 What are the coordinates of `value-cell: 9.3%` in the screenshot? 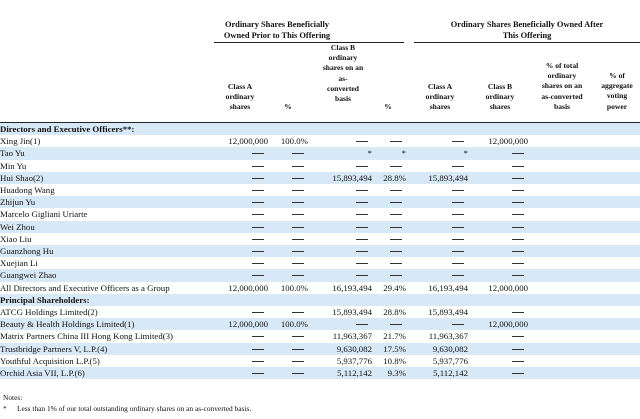 It's located at (389, 373).